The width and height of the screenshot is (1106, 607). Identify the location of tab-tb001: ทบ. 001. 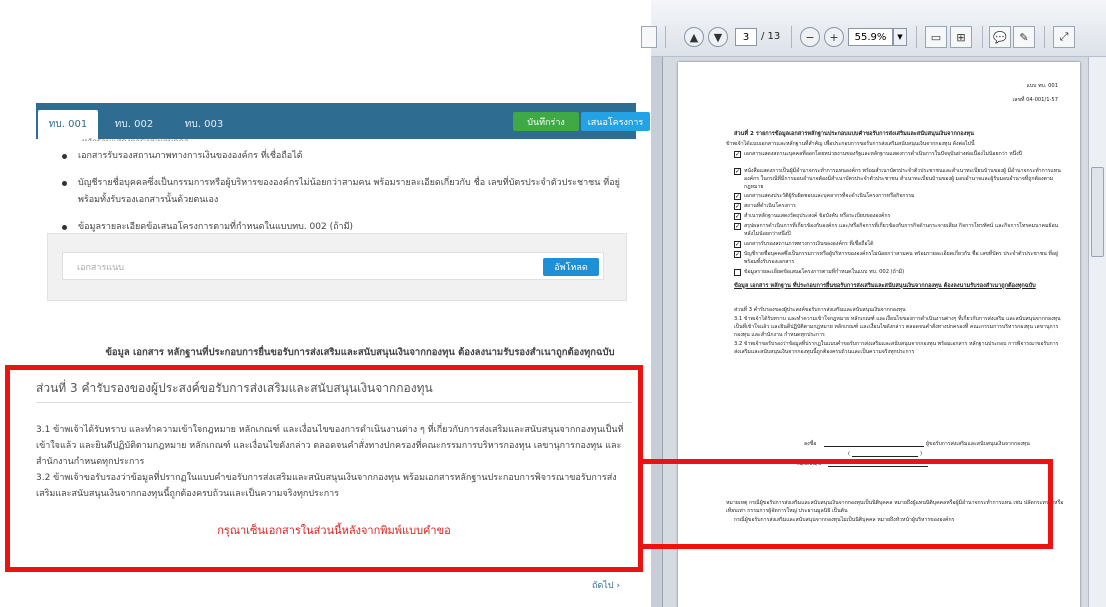
(68, 124).